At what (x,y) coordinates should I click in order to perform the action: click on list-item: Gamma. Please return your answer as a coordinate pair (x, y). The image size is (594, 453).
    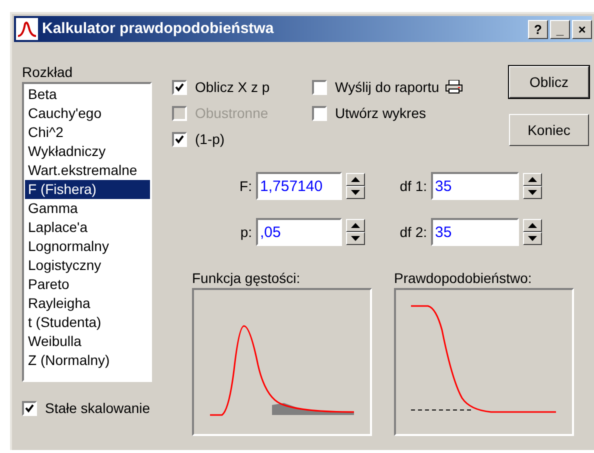
    Looking at the image, I should click on (87, 208).